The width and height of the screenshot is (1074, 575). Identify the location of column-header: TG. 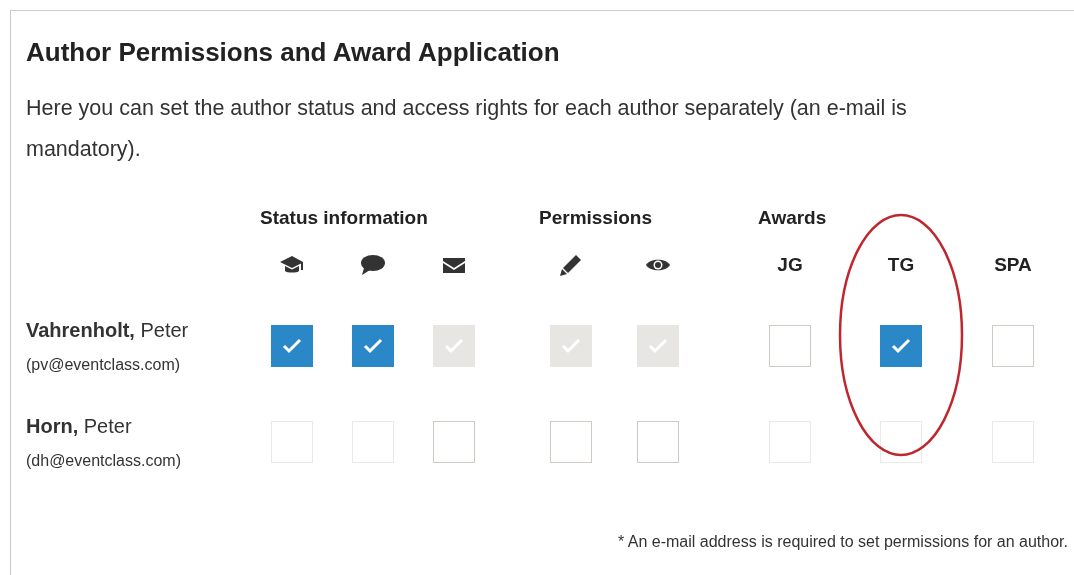
(901, 265).